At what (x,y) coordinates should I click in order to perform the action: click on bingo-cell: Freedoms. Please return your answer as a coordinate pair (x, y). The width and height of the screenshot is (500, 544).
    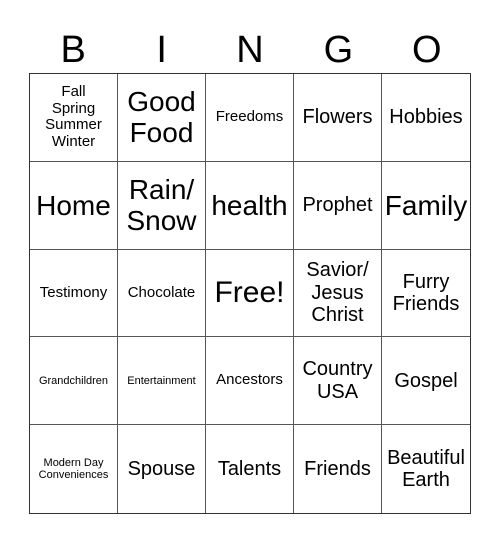
    Looking at the image, I should click on (250, 118).